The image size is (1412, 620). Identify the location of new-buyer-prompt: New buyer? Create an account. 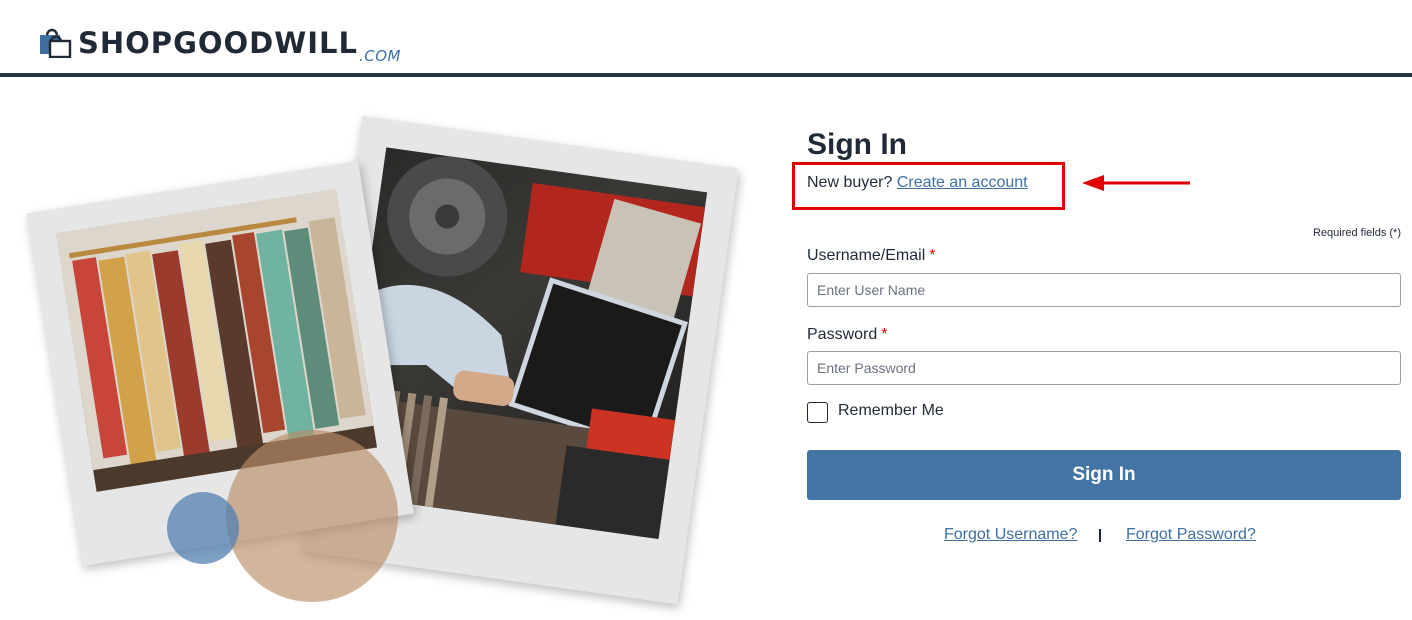
(917, 183).